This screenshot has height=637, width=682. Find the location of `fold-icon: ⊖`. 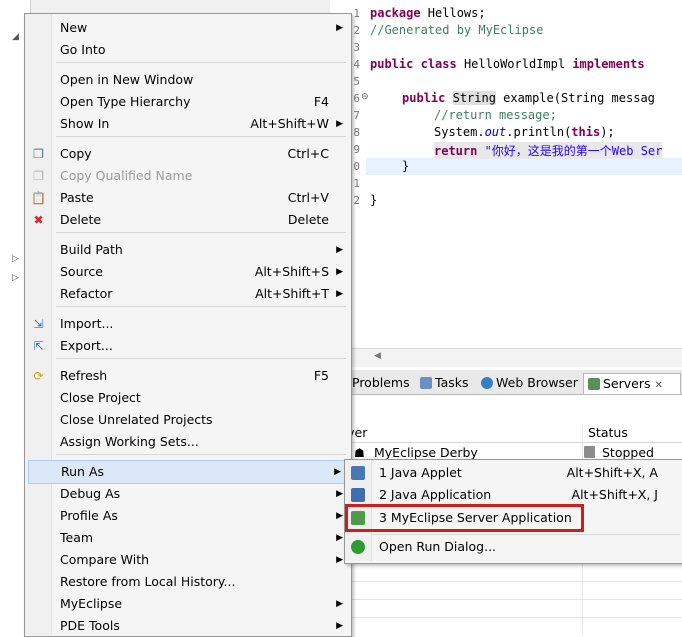

fold-icon: ⊖ is located at coordinates (365, 97).